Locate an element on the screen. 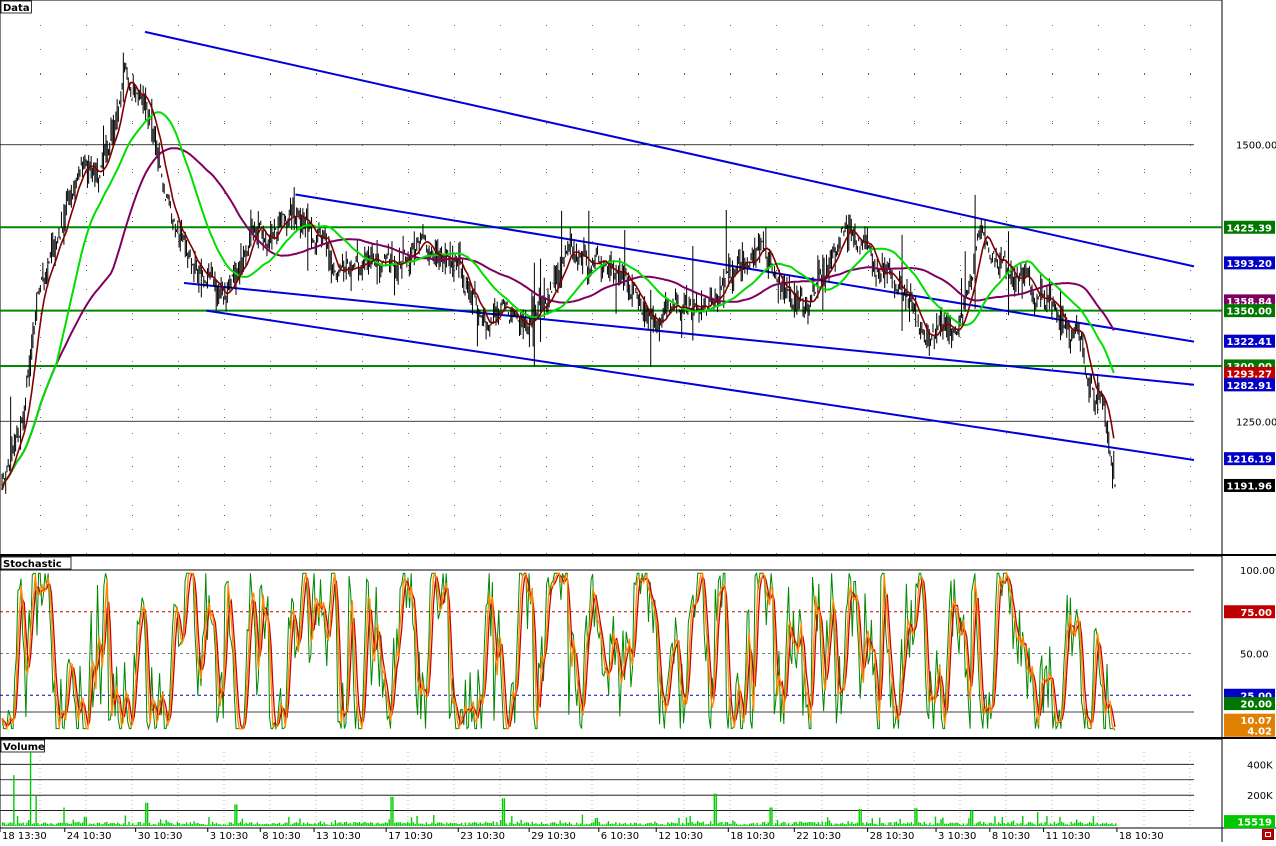  x-tick-label: 6 10:30 is located at coordinates (620, 836).